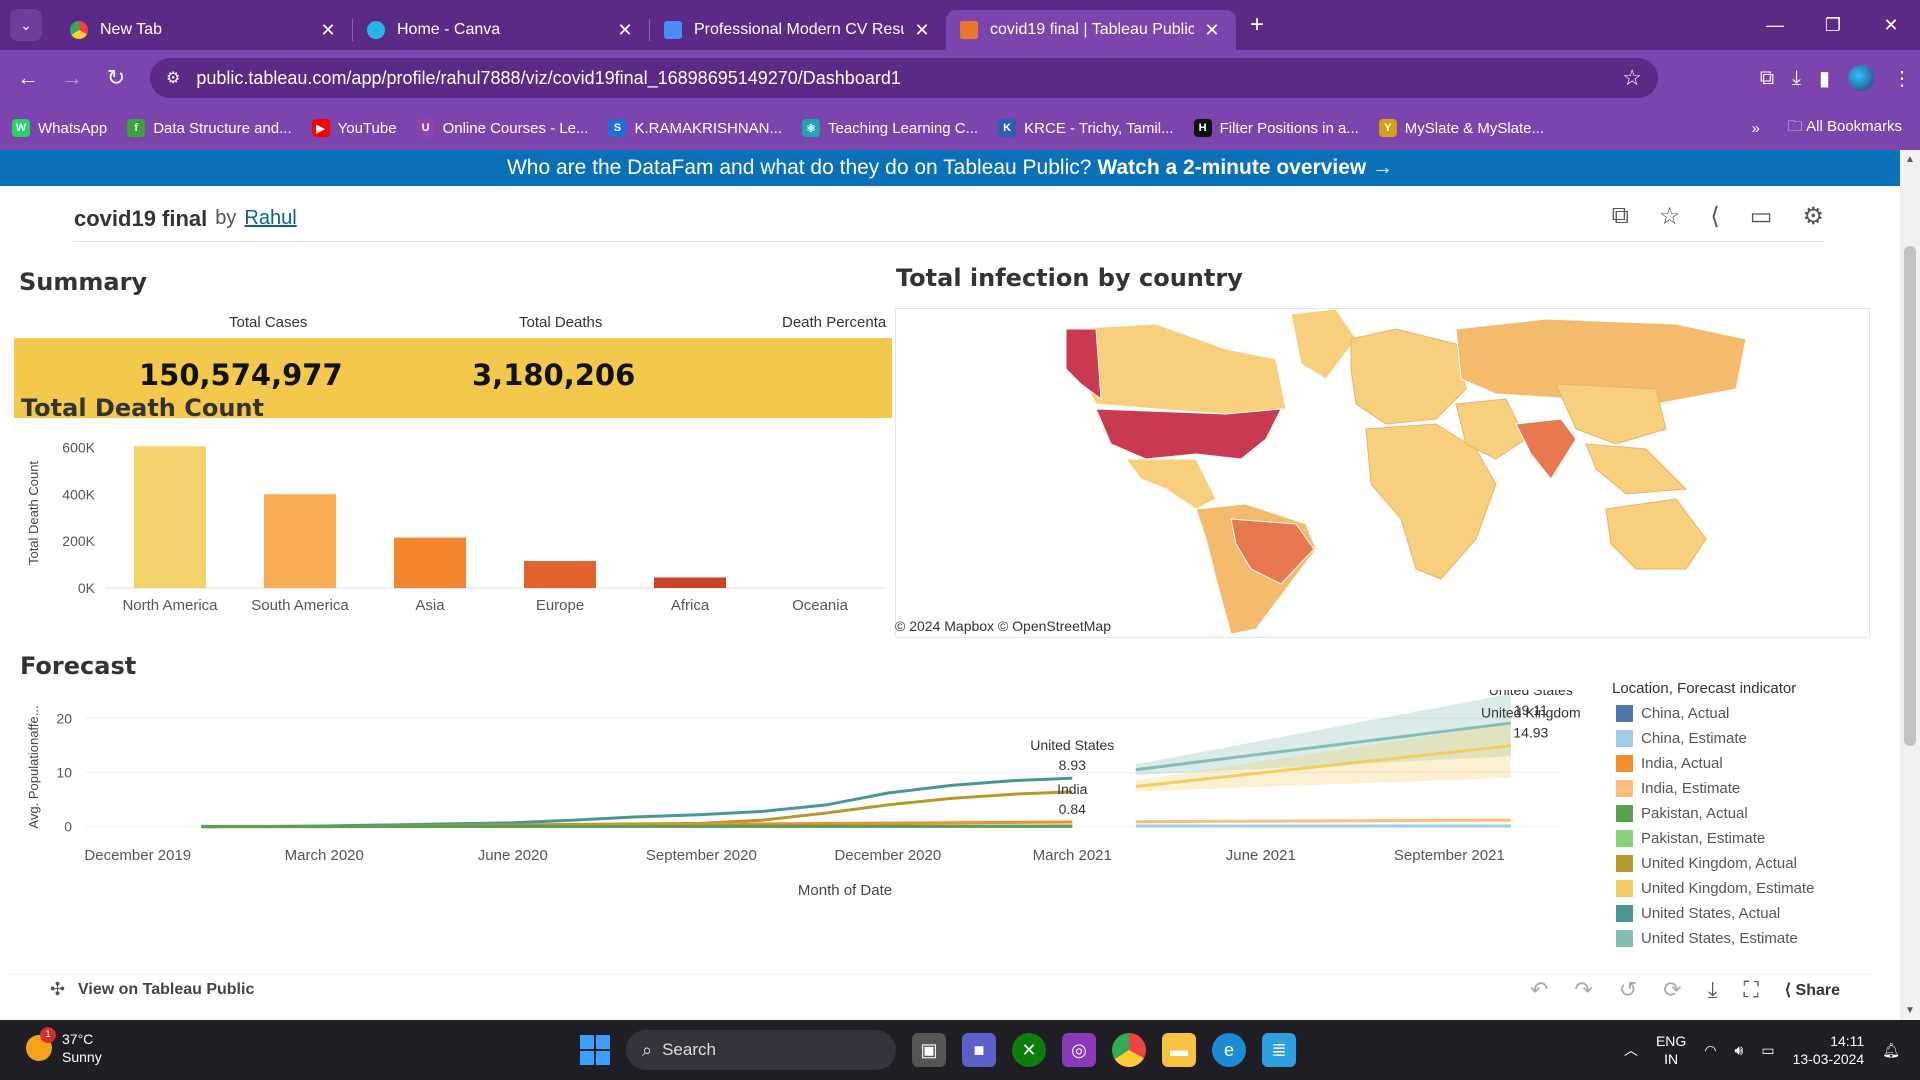  I want to click on map-southeast-asia, so click(1636, 469).